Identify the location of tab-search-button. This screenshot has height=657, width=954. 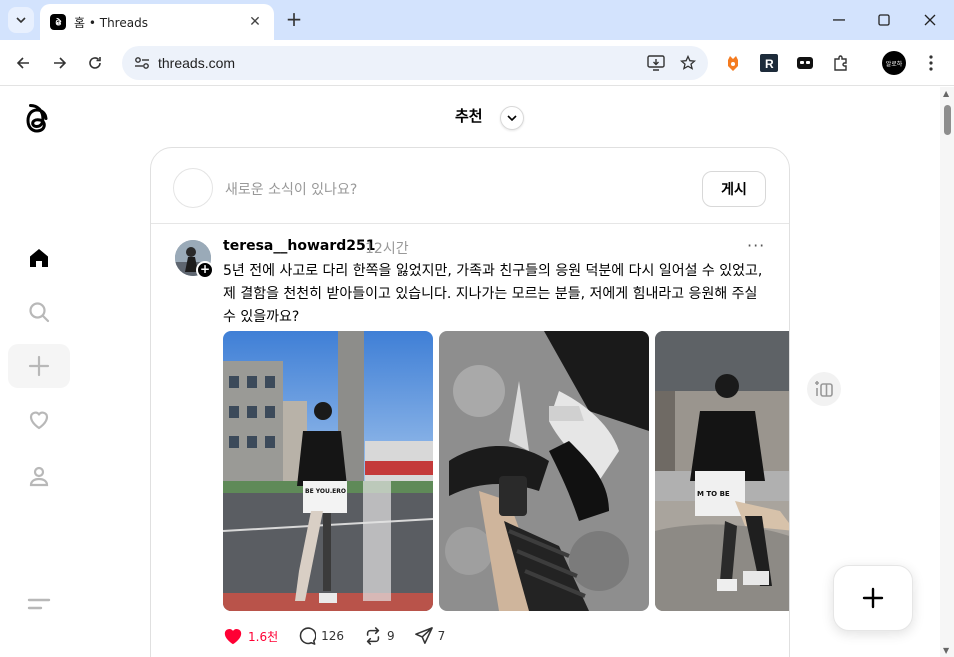
(21, 20).